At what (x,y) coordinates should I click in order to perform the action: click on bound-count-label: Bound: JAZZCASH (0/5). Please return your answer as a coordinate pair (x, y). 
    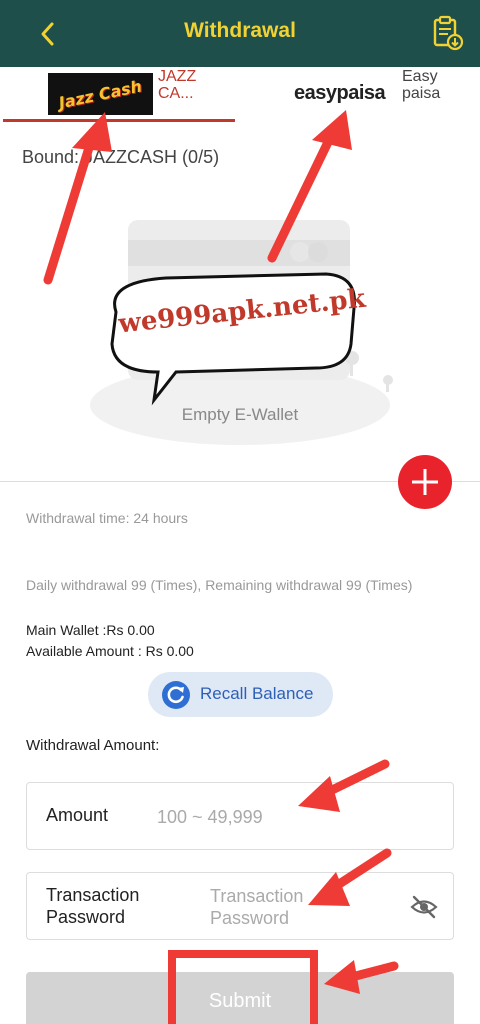
    Looking at the image, I should click on (121, 157).